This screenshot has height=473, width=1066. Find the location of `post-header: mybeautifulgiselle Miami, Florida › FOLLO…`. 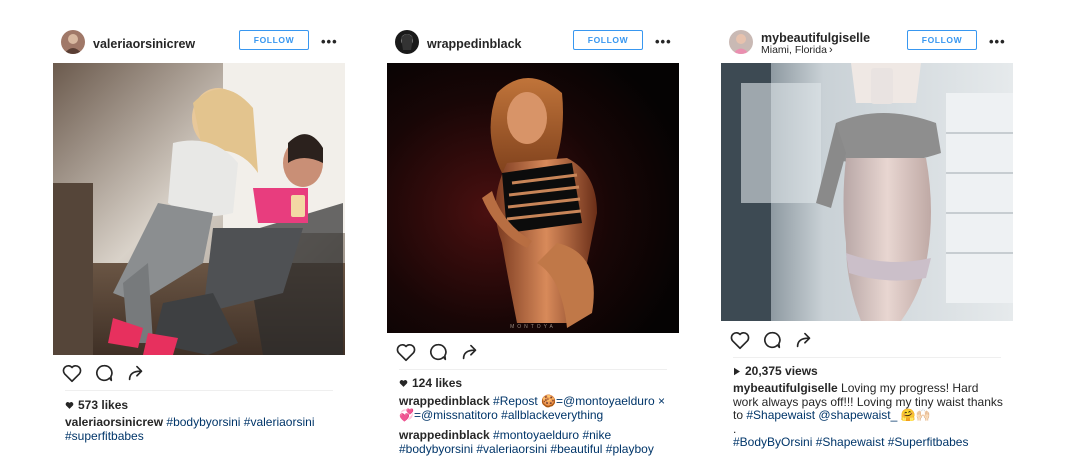

post-header: mybeautifulgiselle Miami, Florida › FOLLO… is located at coordinates (867, 42).